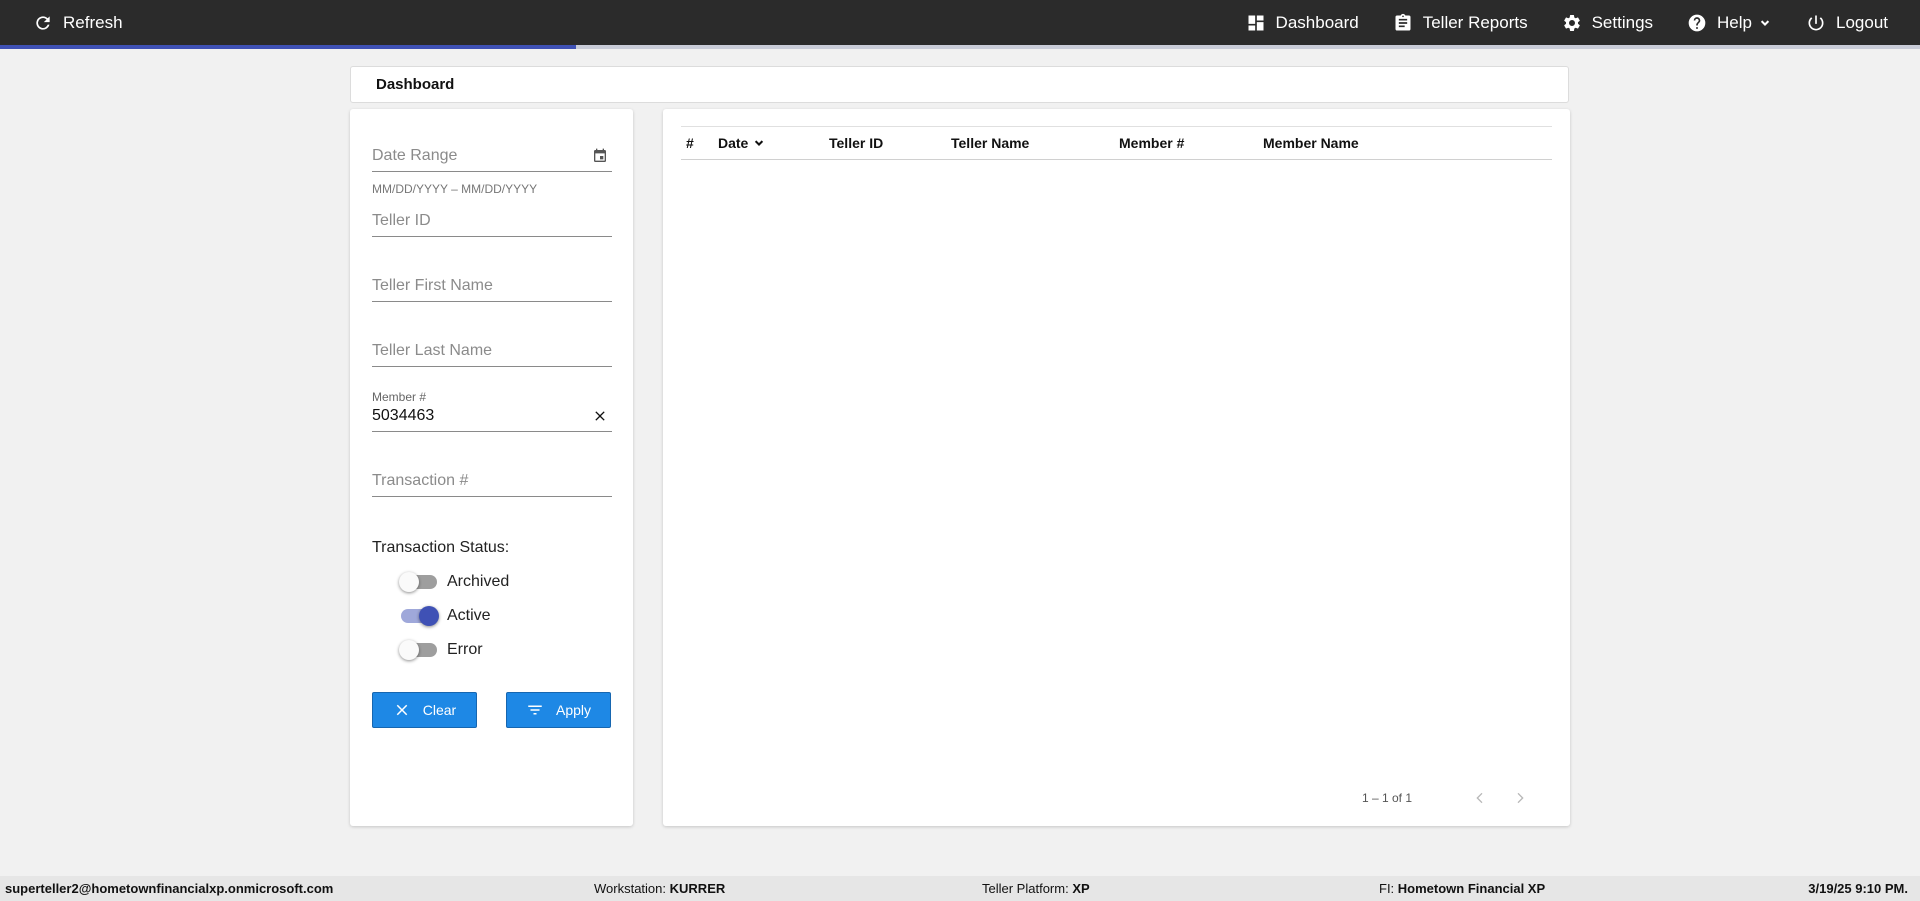  I want to click on column-header-label: Member #, so click(1152, 143).